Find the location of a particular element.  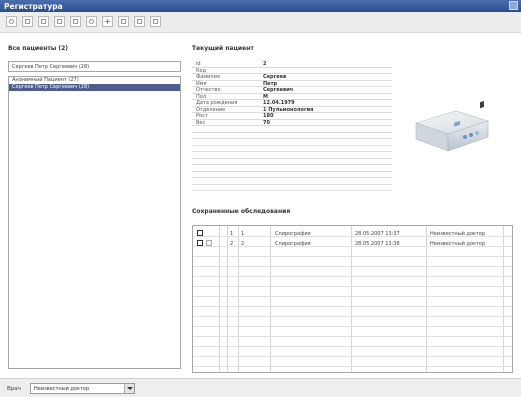

document-icon is located at coordinates (75, 21).